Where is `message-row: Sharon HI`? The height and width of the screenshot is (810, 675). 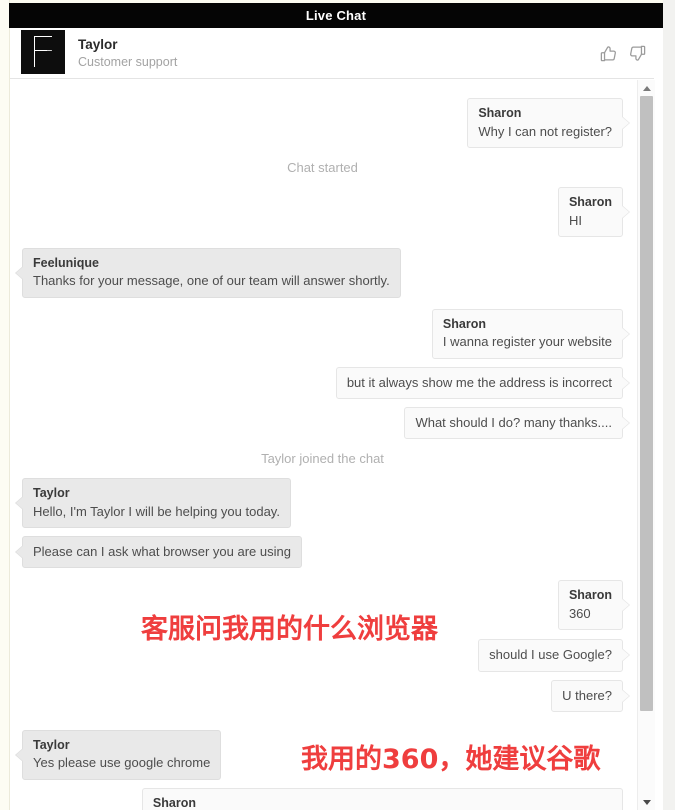
message-row: Sharon HI is located at coordinates (323, 211).